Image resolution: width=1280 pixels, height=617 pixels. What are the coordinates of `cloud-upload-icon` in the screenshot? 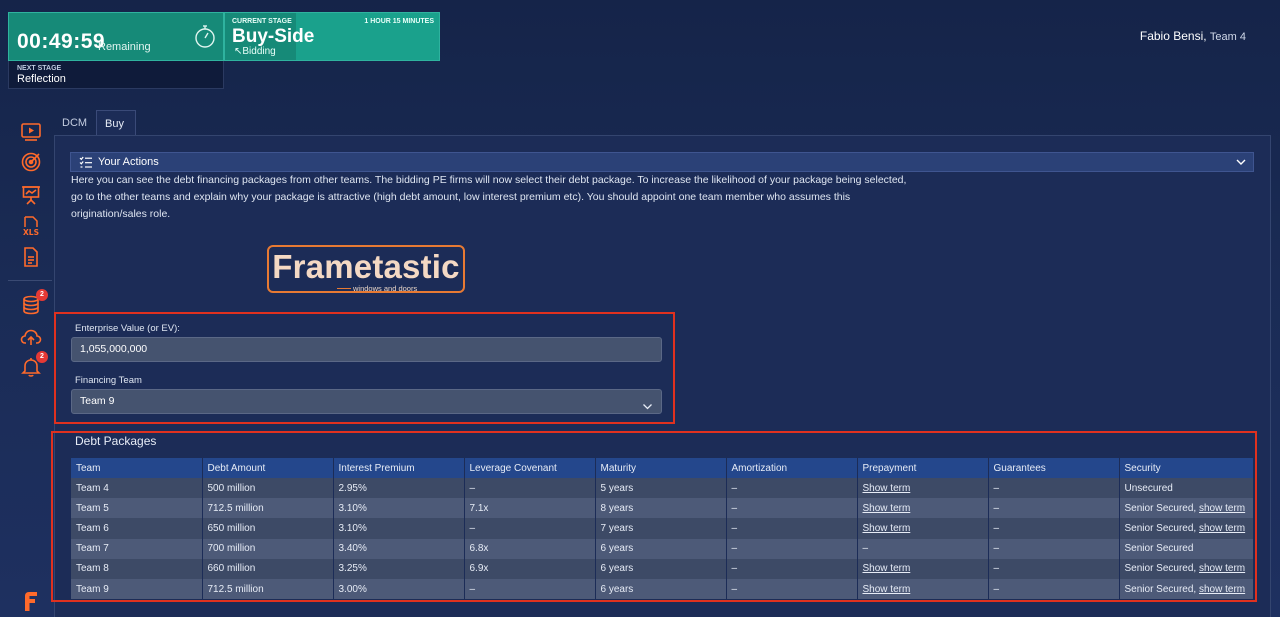 It's located at (32, 337).